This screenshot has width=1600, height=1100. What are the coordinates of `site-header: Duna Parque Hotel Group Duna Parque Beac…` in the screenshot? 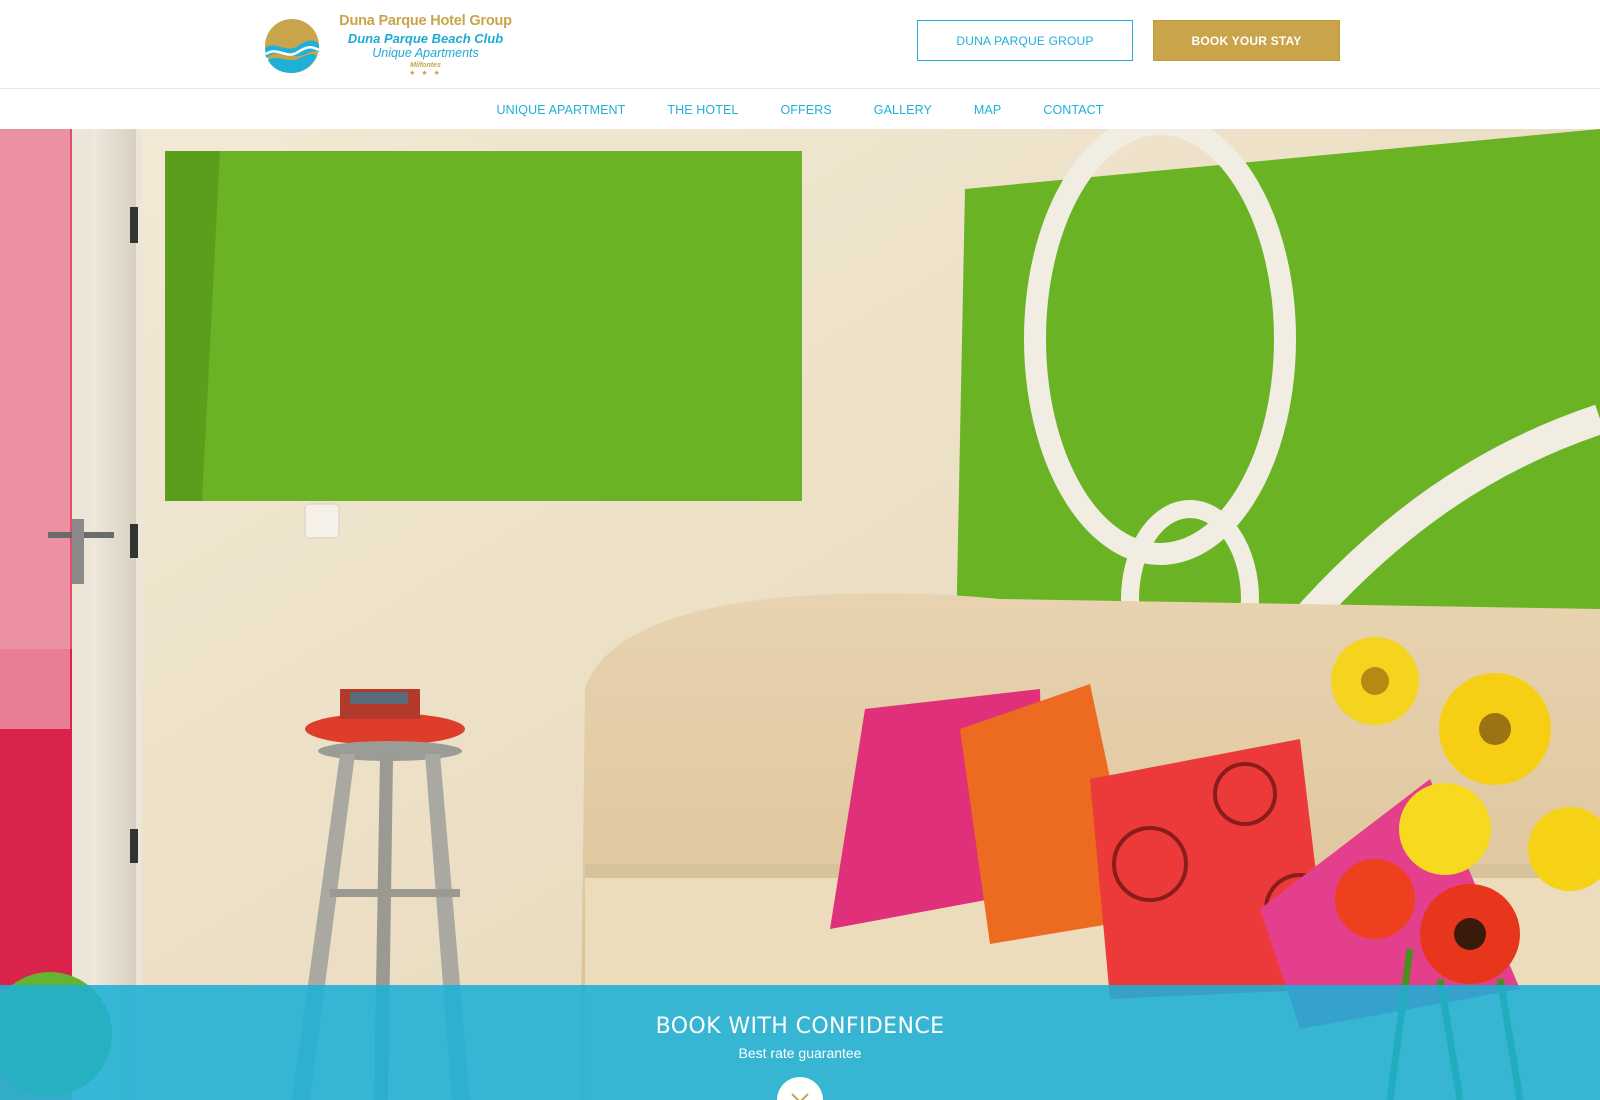 It's located at (800, 44).